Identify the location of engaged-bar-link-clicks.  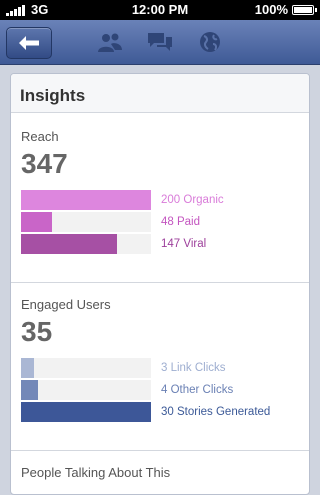
(27, 368).